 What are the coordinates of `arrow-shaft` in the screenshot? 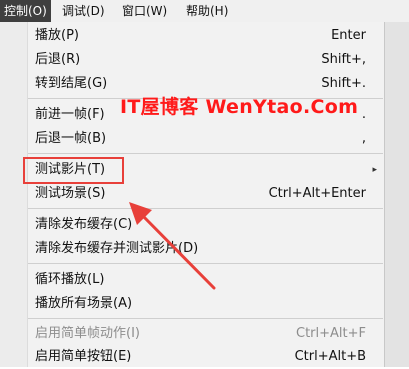 It's located at (177, 251).